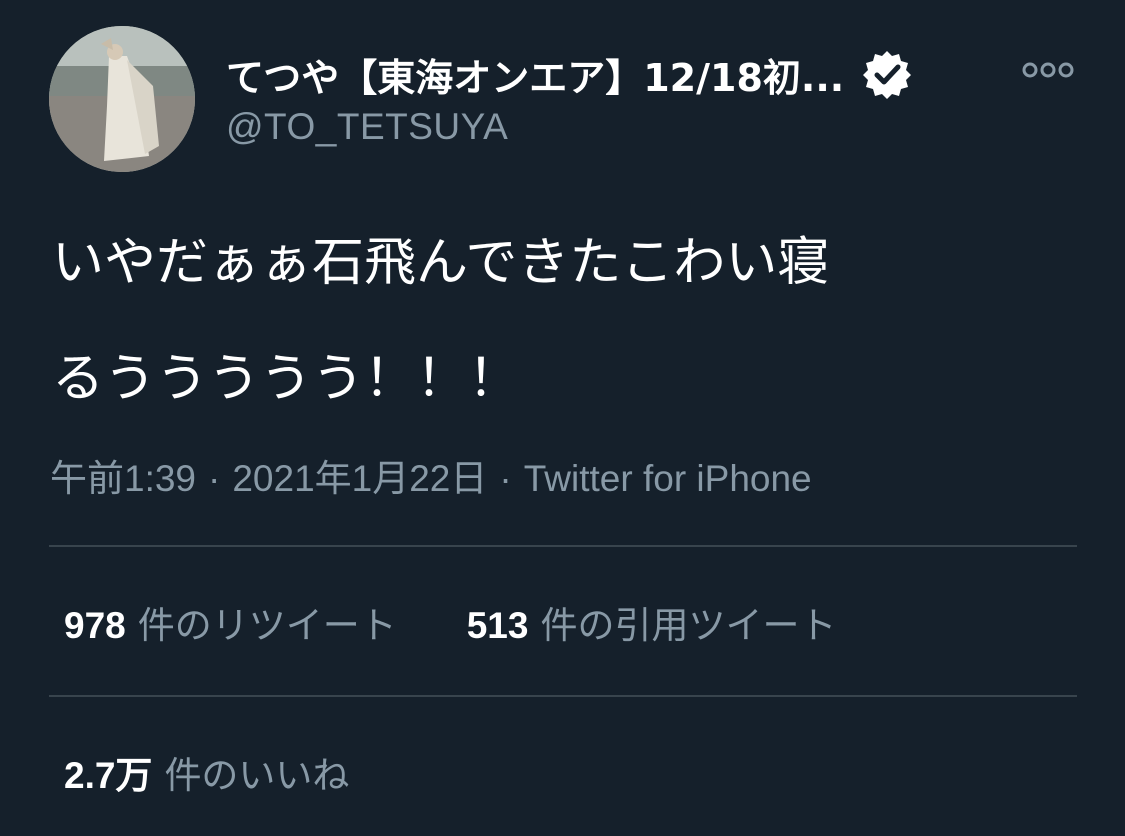  Describe the element at coordinates (359, 478) in the screenshot. I see `tweet-date: 2021年1月22日` at that location.